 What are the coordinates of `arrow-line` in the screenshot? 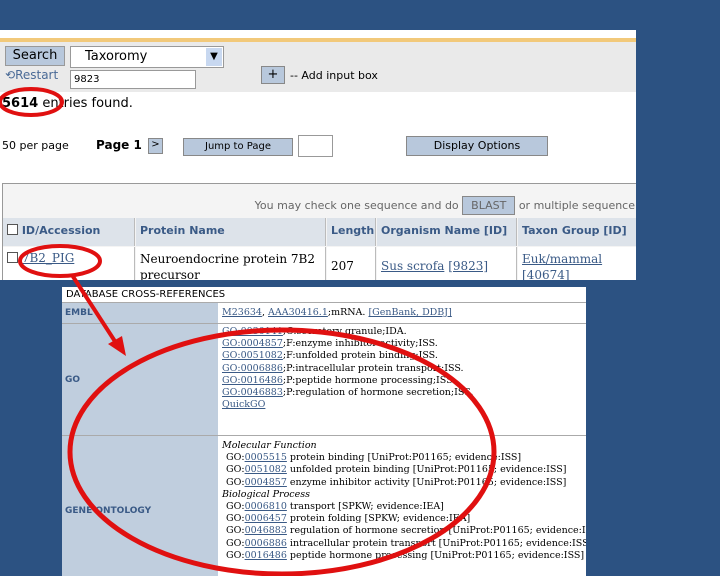 It's located at (95, 310).